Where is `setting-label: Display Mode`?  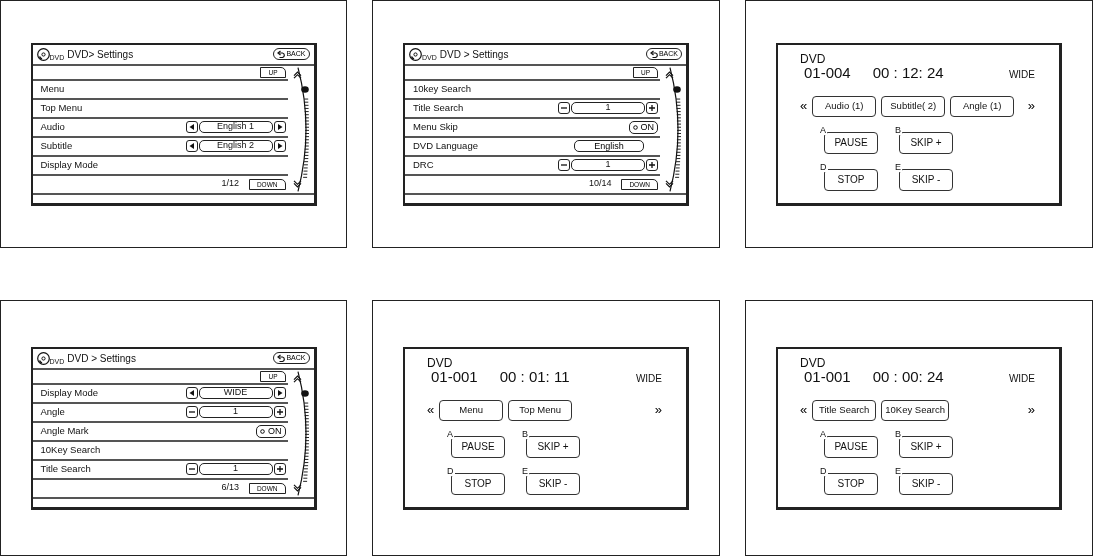 setting-label: Display Mode is located at coordinates (69, 164).